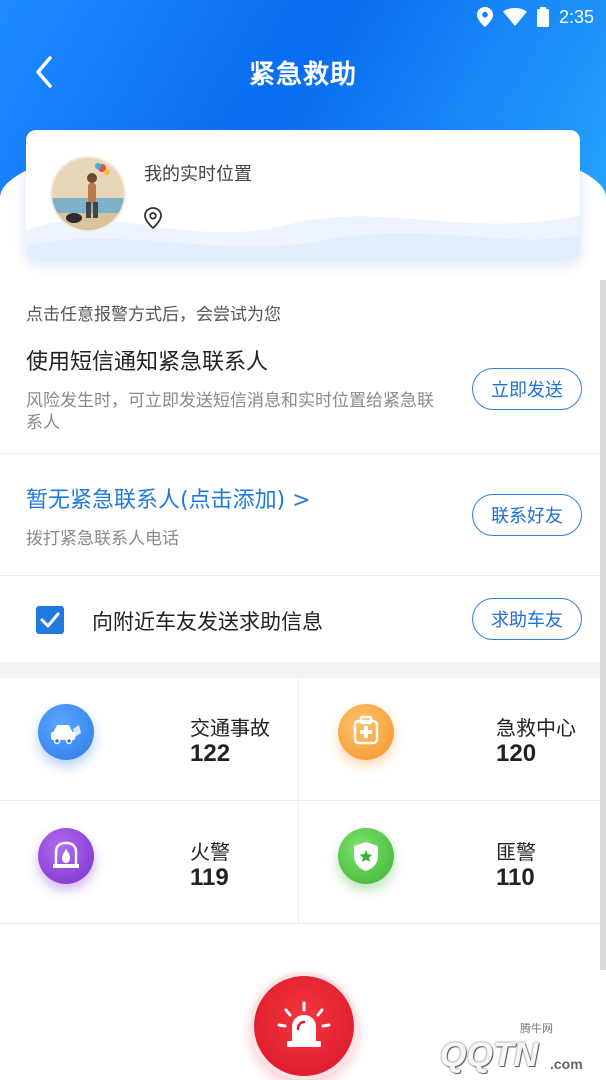 This screenshot has height=1080, width=606. I want to click on service-name: 火警, so click(210, 852).